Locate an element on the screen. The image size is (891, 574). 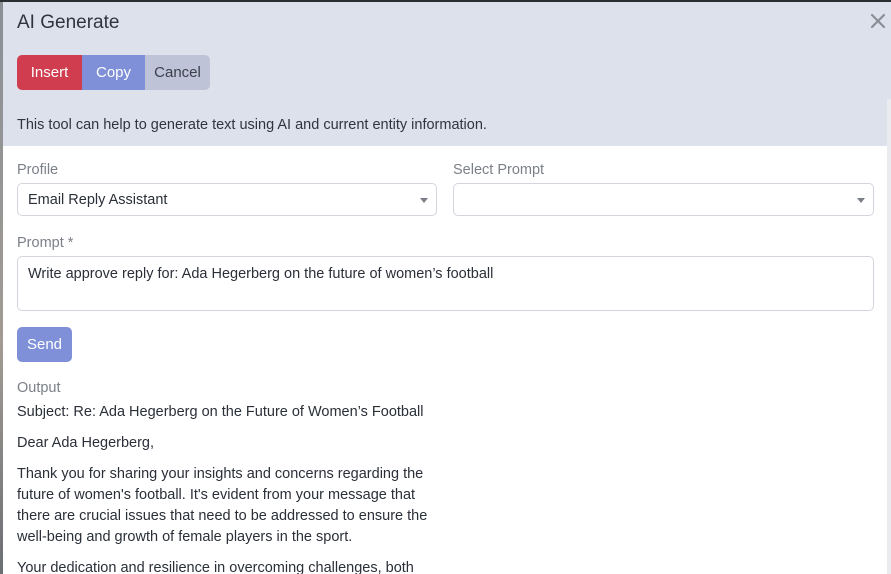
select-prompt-label: Select Prompt is located at coordinates (499, 170).